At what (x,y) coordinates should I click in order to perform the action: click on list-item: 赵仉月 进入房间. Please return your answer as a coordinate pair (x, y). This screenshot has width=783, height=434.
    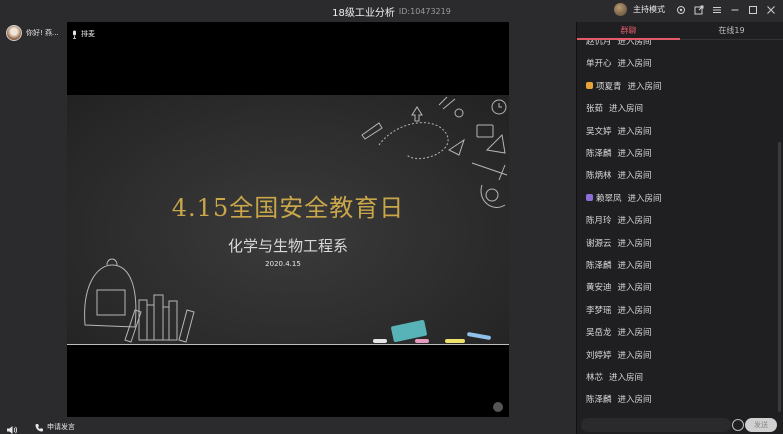
    Looking at the image, I should click on (619, 43).